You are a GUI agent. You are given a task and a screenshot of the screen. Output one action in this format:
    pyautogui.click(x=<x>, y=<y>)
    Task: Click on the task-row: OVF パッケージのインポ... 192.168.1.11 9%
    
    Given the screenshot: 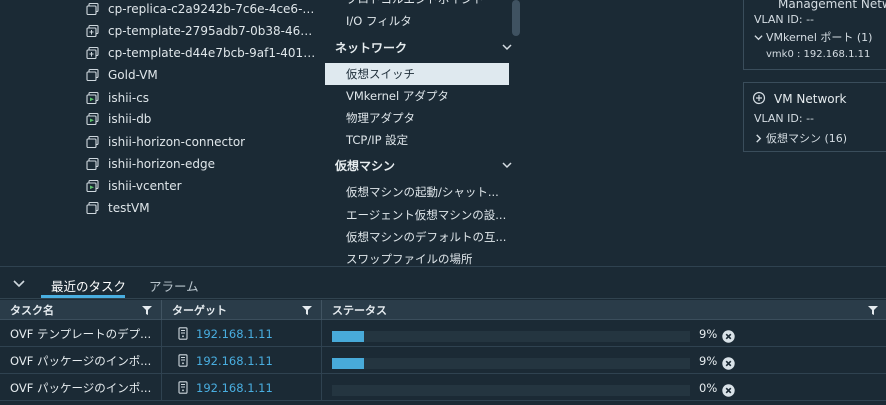 What is the action you would take?
    pyautogui.click(x=443, y=360)
    